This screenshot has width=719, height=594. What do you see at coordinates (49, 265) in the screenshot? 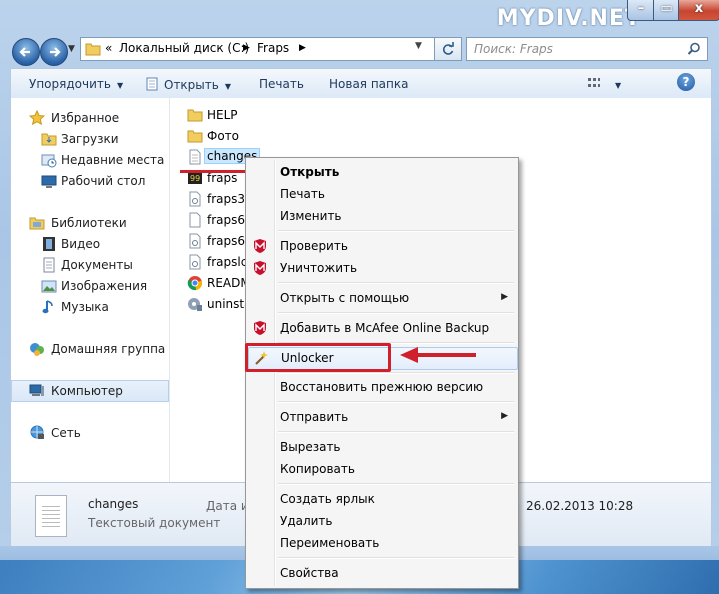
I see `documents-icon` at bounding box center [49, 265].